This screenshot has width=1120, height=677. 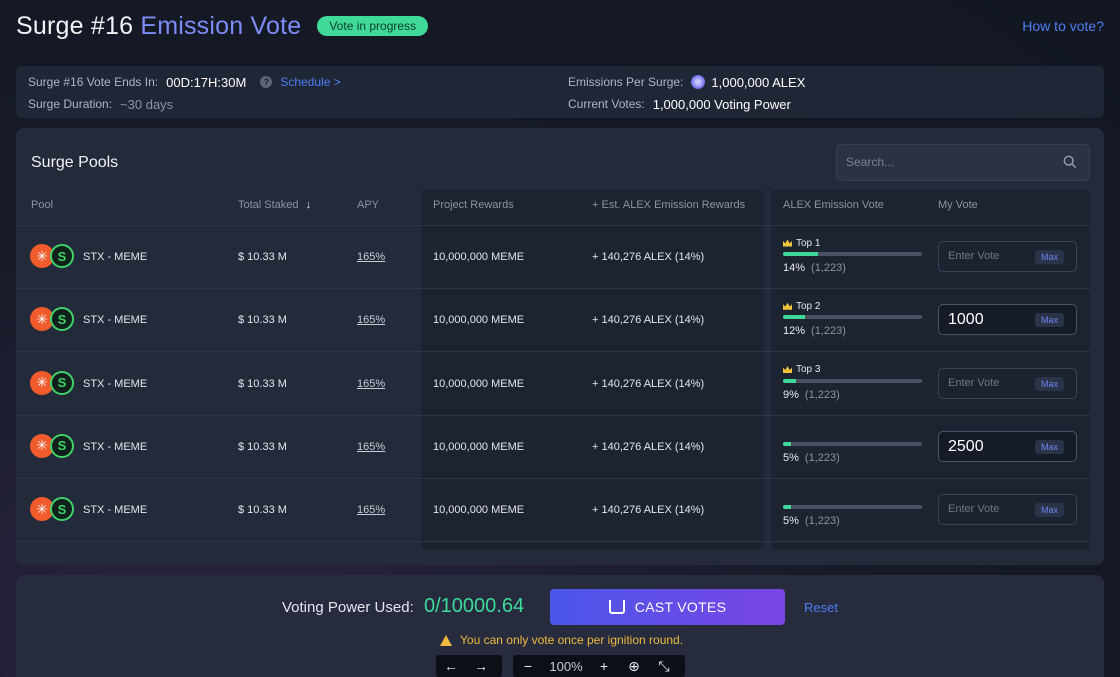 I want to click on rank-label: Top 2, so click(x=853, y=306).